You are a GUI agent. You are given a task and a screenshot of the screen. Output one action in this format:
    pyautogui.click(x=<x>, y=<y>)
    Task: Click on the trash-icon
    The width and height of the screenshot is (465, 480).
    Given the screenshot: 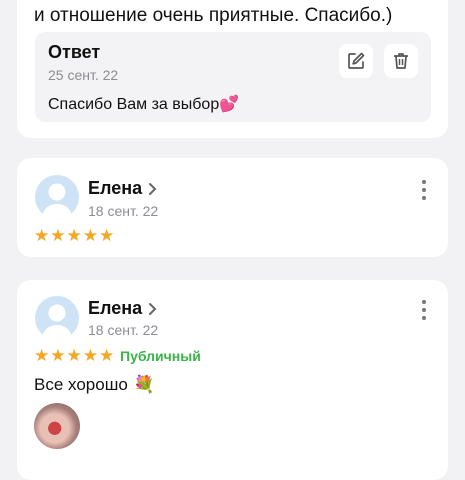 What is the action you would take?
    pyautogui.click(x=401, y=61)
    